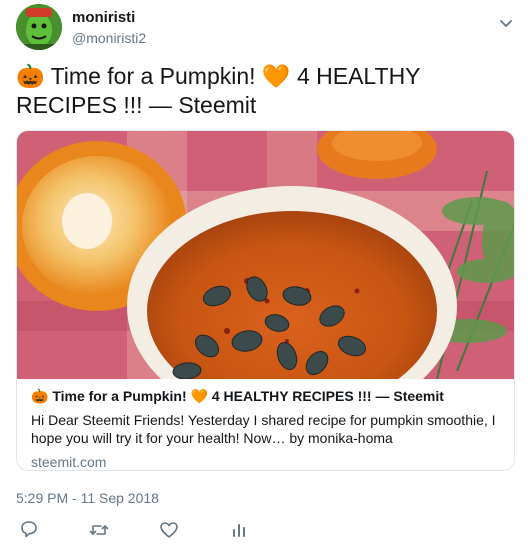 The image size is (528, 545). I want to click on display-name: moniristi, so click(103, 17).